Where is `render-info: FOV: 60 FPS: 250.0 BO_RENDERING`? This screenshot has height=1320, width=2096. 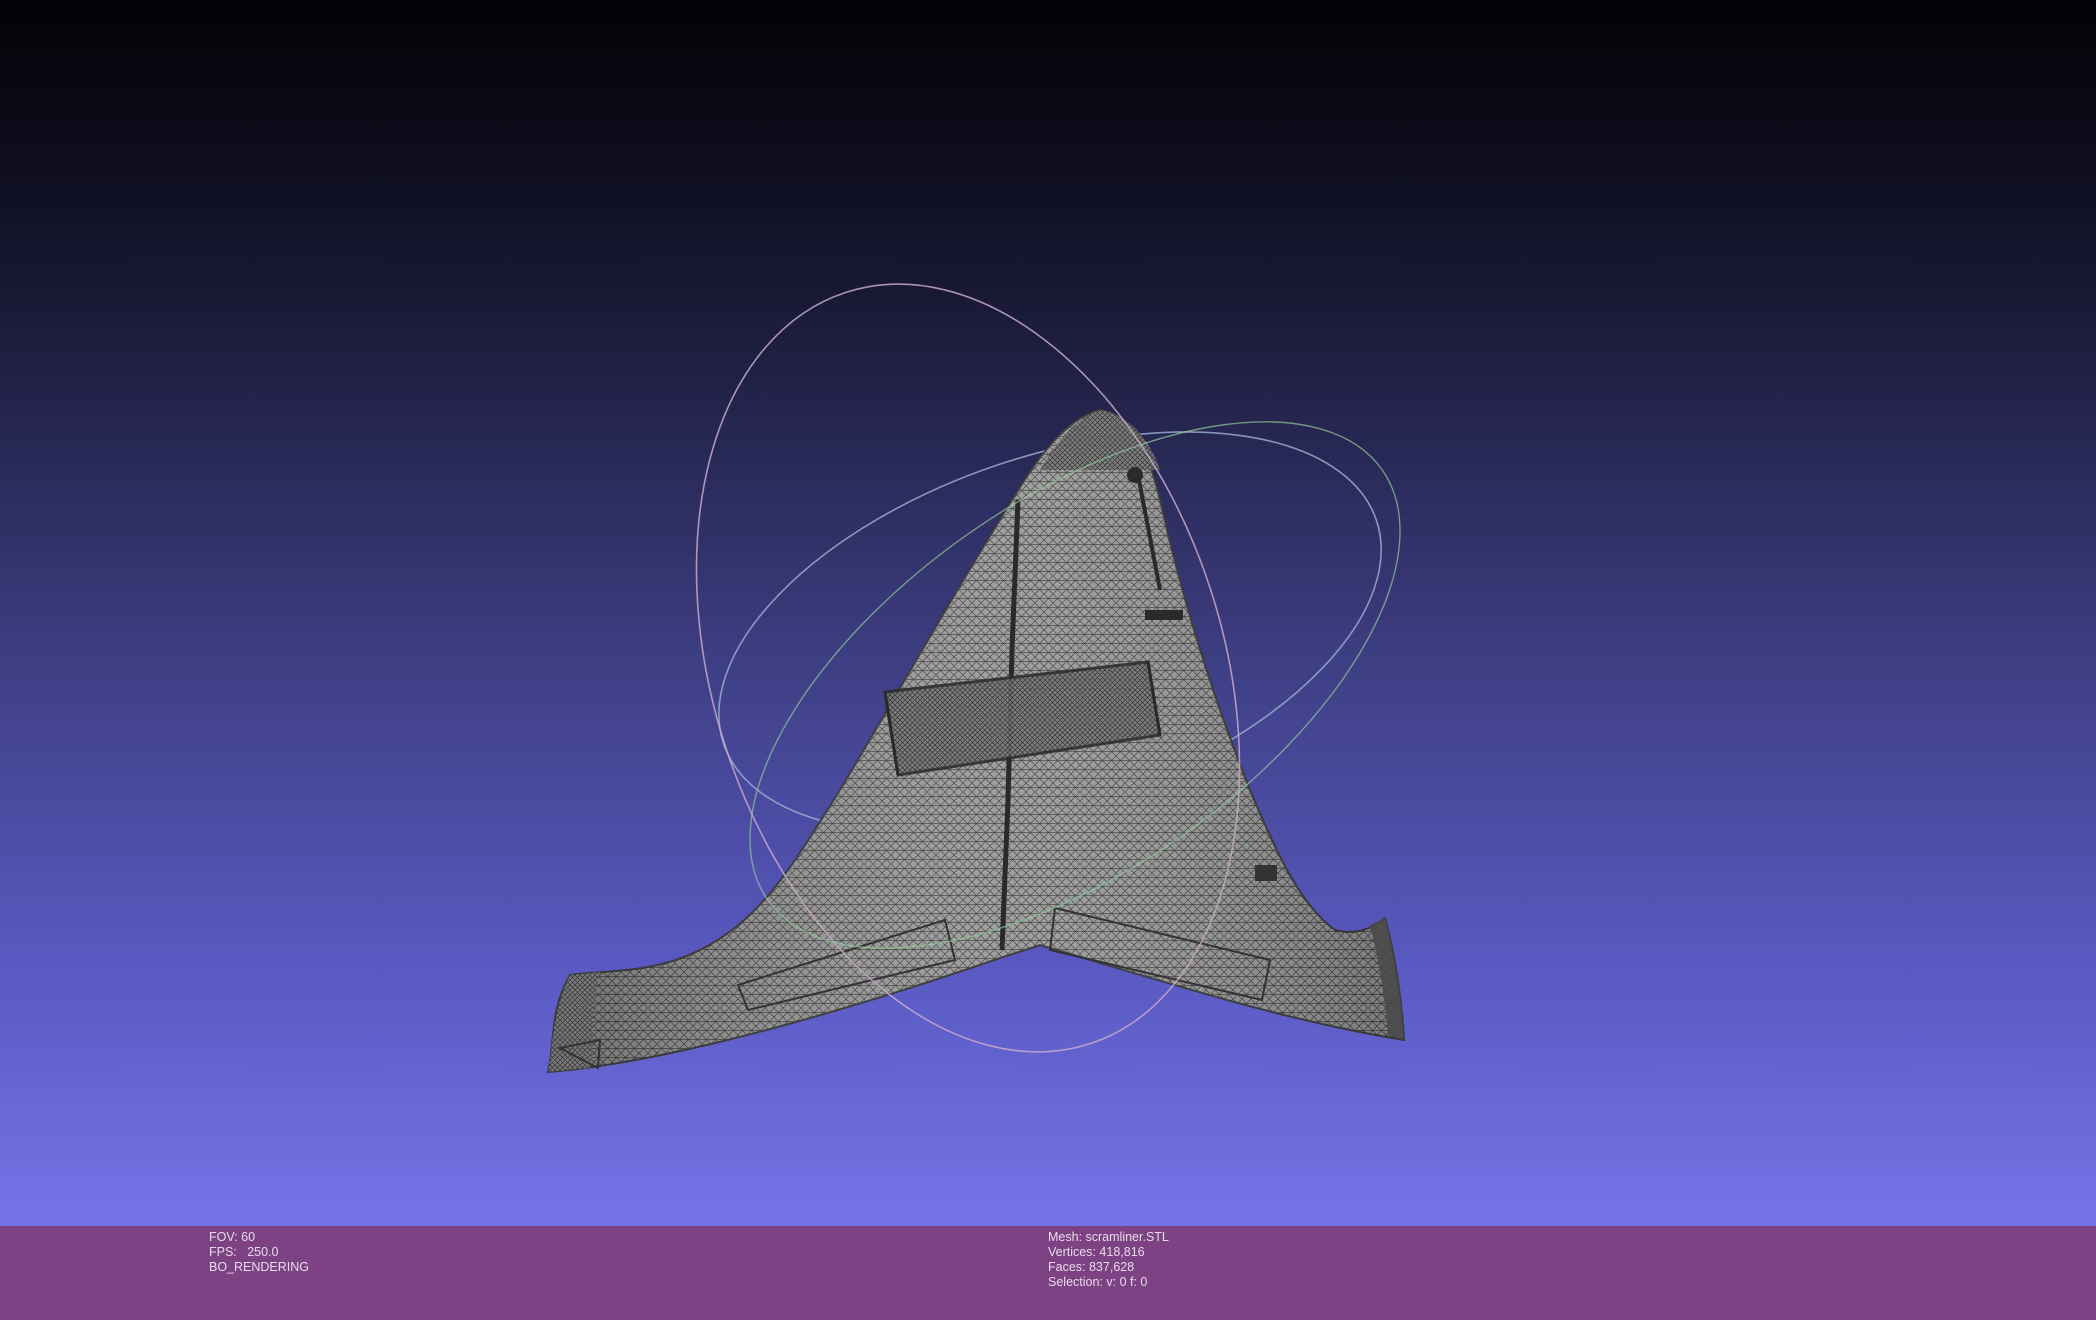 render-info: FOV: 60 FPS: 250.0 BO_RENDERING is located at coordinates (259, 1252).